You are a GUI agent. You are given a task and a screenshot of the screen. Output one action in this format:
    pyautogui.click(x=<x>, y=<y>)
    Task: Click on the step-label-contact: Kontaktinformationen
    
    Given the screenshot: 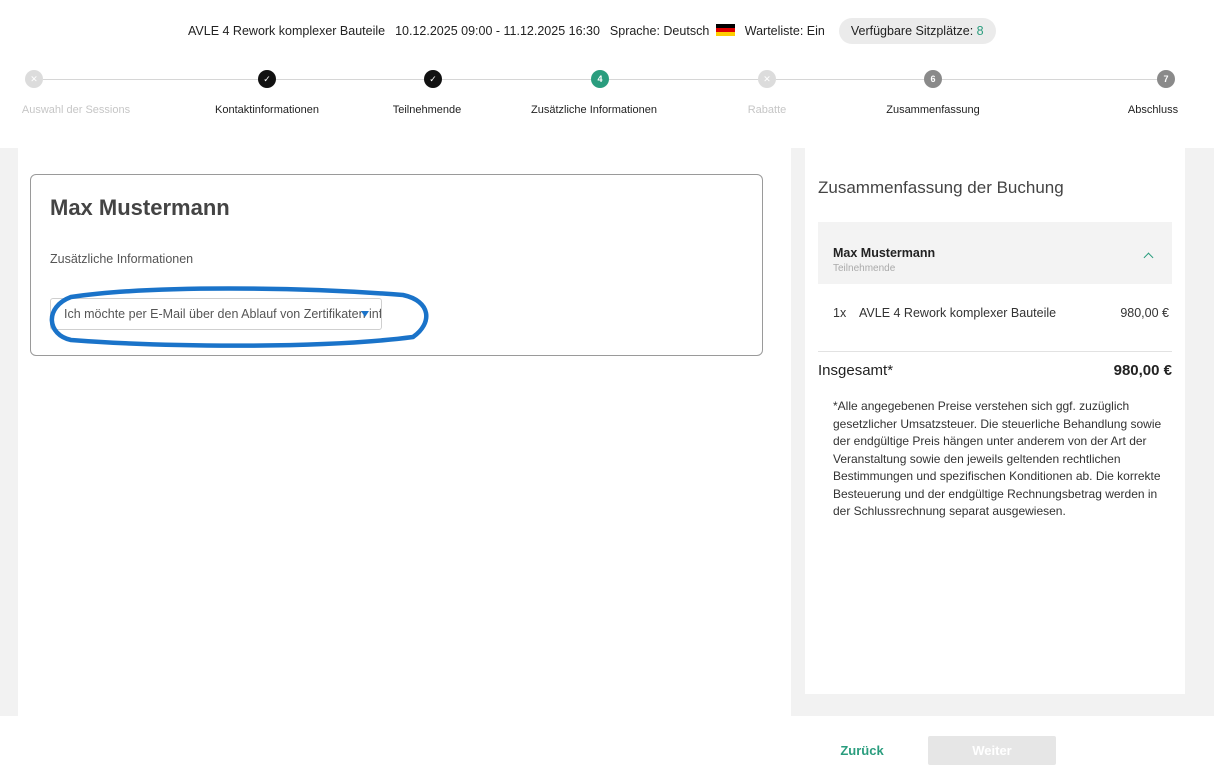 What is the action you would take?
    pyautogui.click(x=267, y=110)
    